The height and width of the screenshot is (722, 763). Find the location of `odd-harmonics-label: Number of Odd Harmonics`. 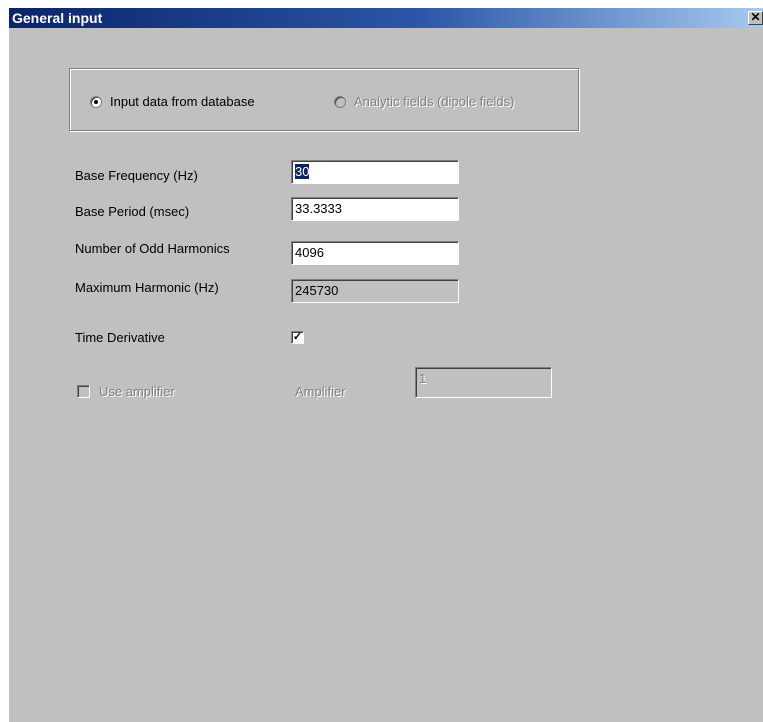

odd-harmonics-label: Number of Odd Harmonics is located at coordinates (152, 248).